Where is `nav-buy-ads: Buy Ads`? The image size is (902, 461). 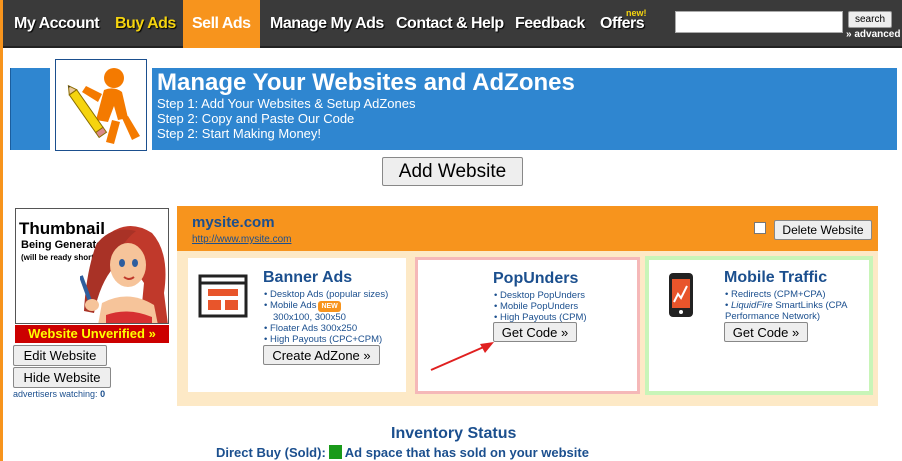
nav-buy-ads: Buy Ads is located at coordinates (145, 24).